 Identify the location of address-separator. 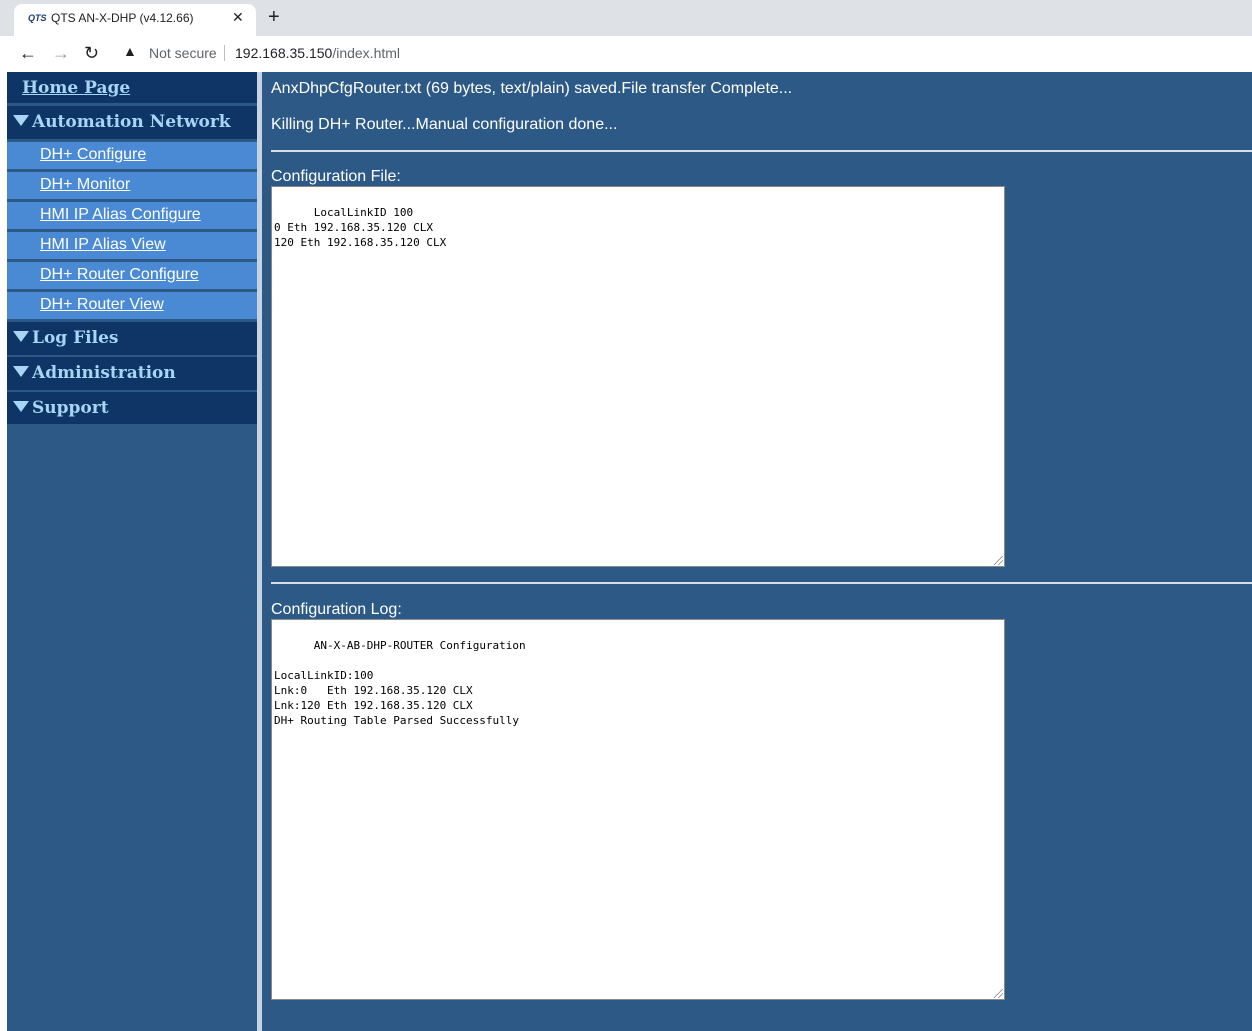
(224, 53).